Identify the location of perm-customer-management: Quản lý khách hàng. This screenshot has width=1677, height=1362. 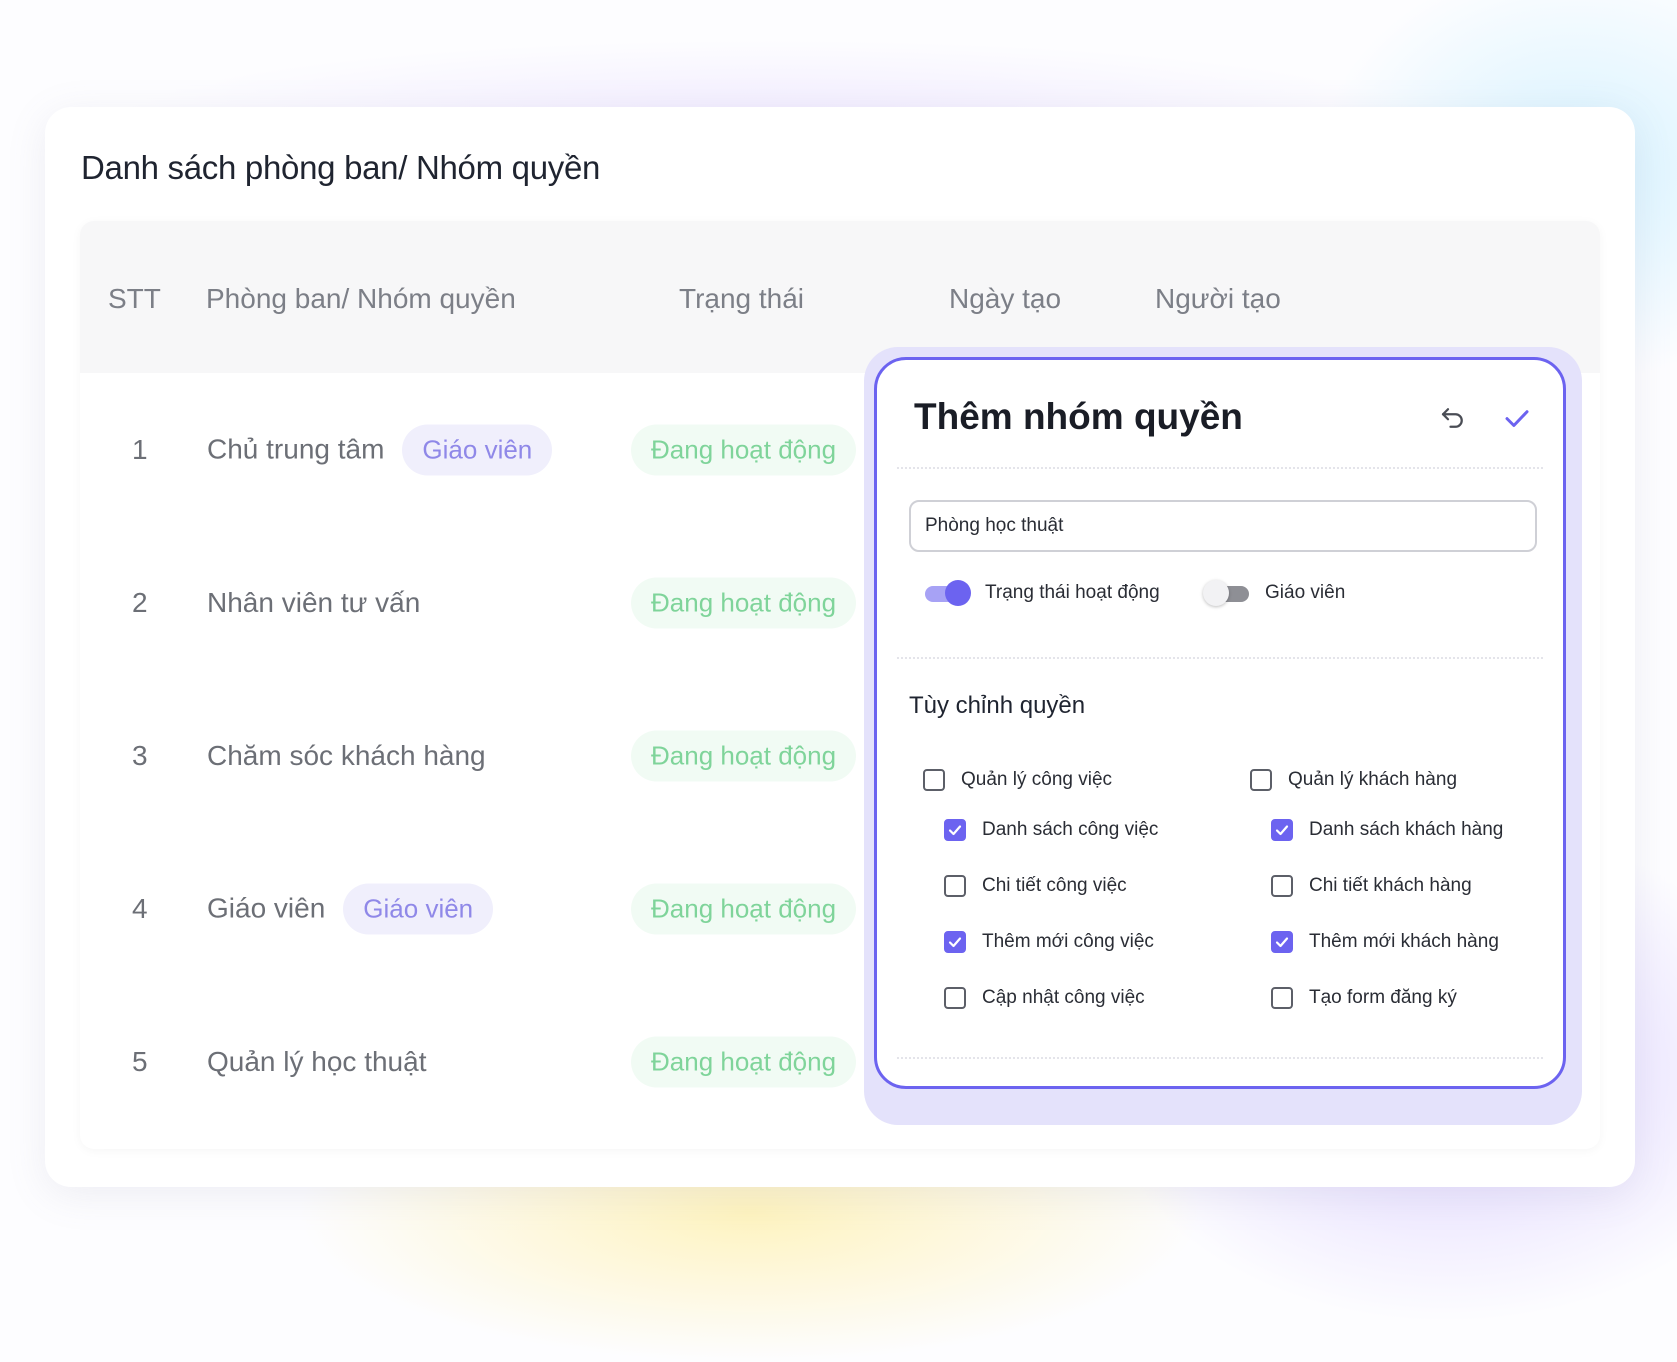
(1400, 780).